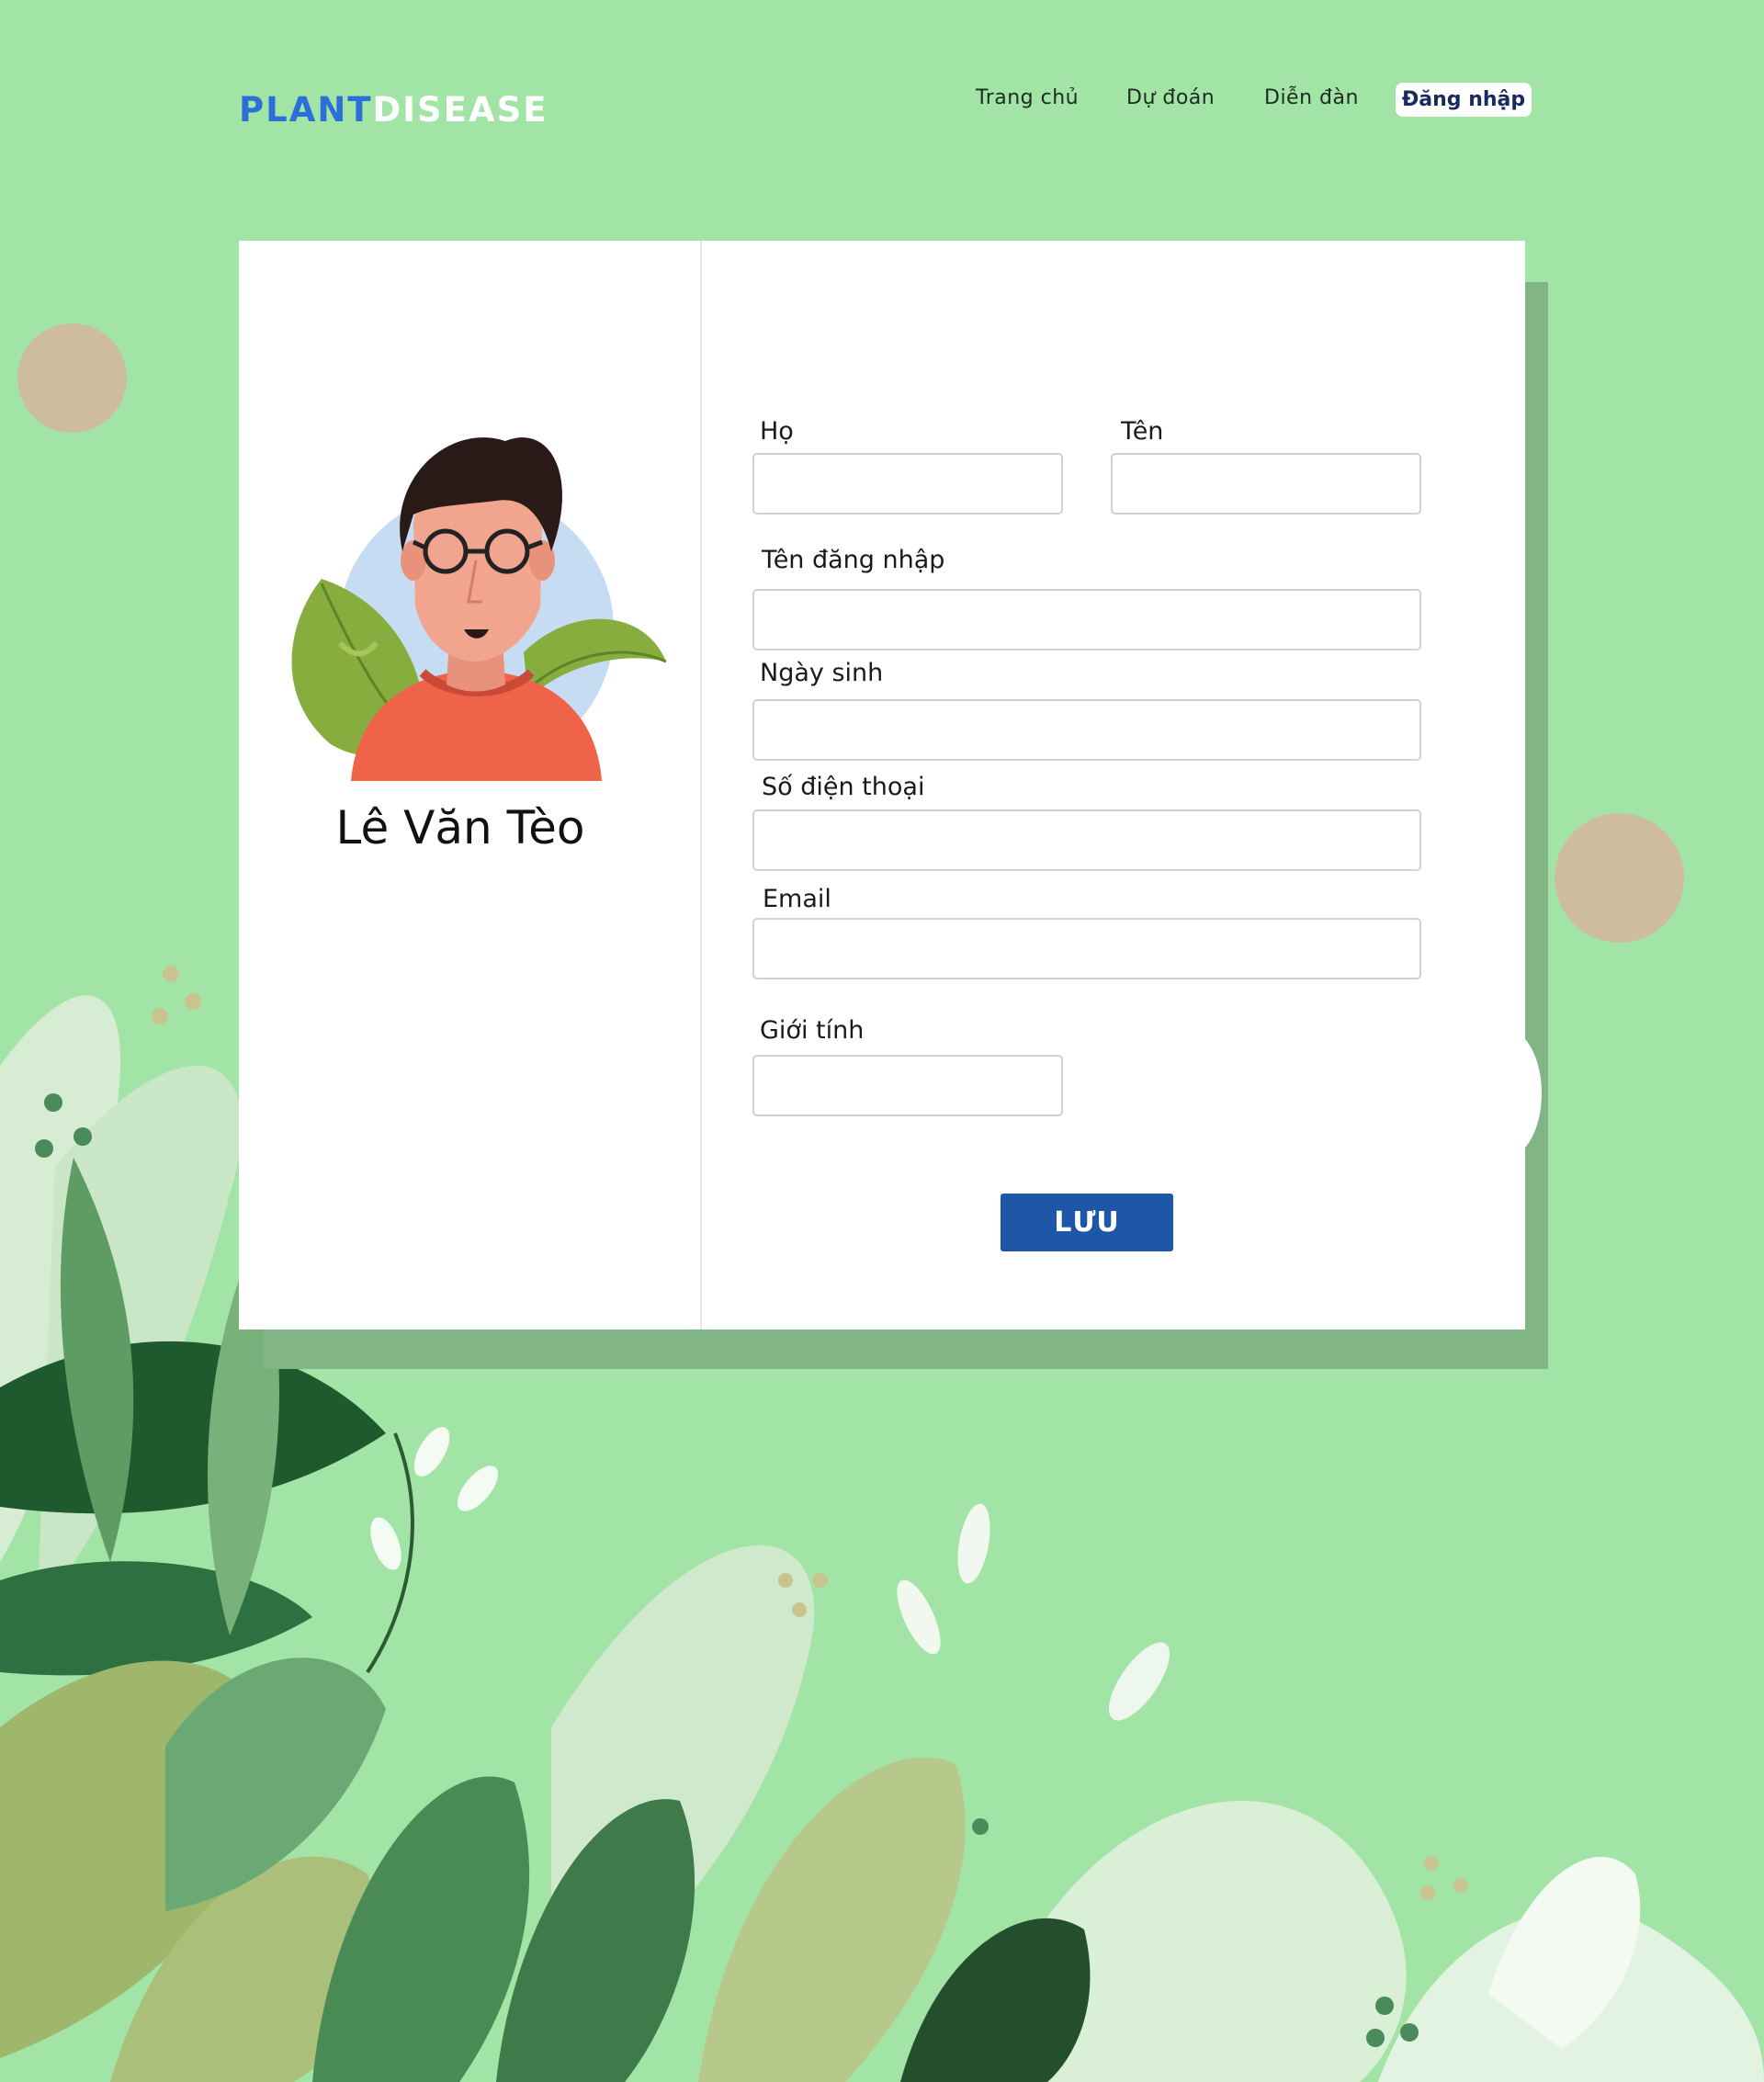  Describe the element at coordinates (822, 673) in the screenshot. I see `birthday-label: Ngày sinh` at that location.